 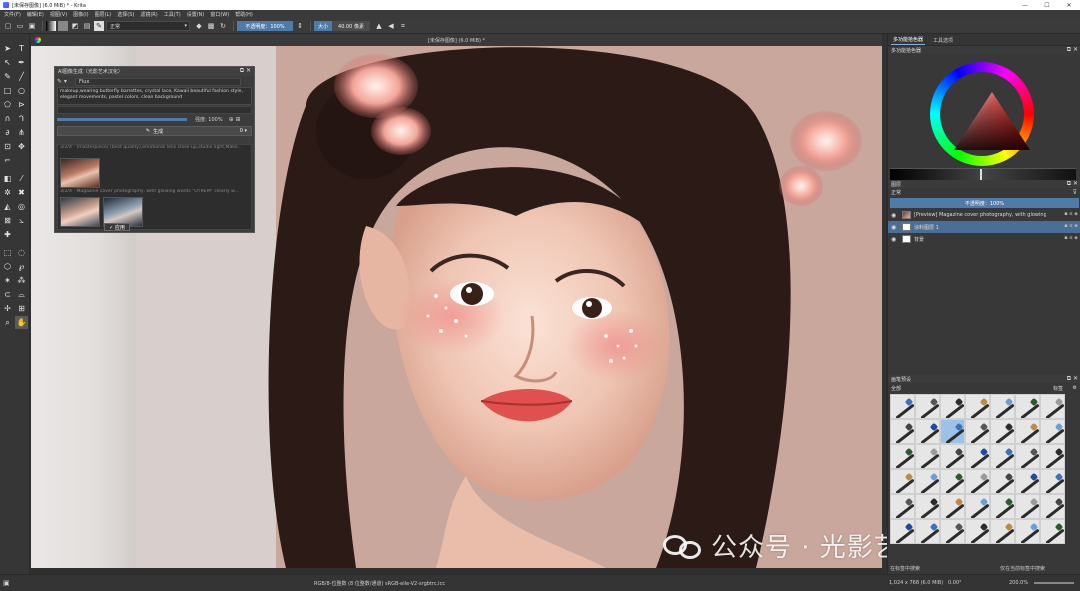 What do you see at coordinates (8, 26) in the screenshot?
I see `new-document-icon: ▢` at bounding box center [8, 26].